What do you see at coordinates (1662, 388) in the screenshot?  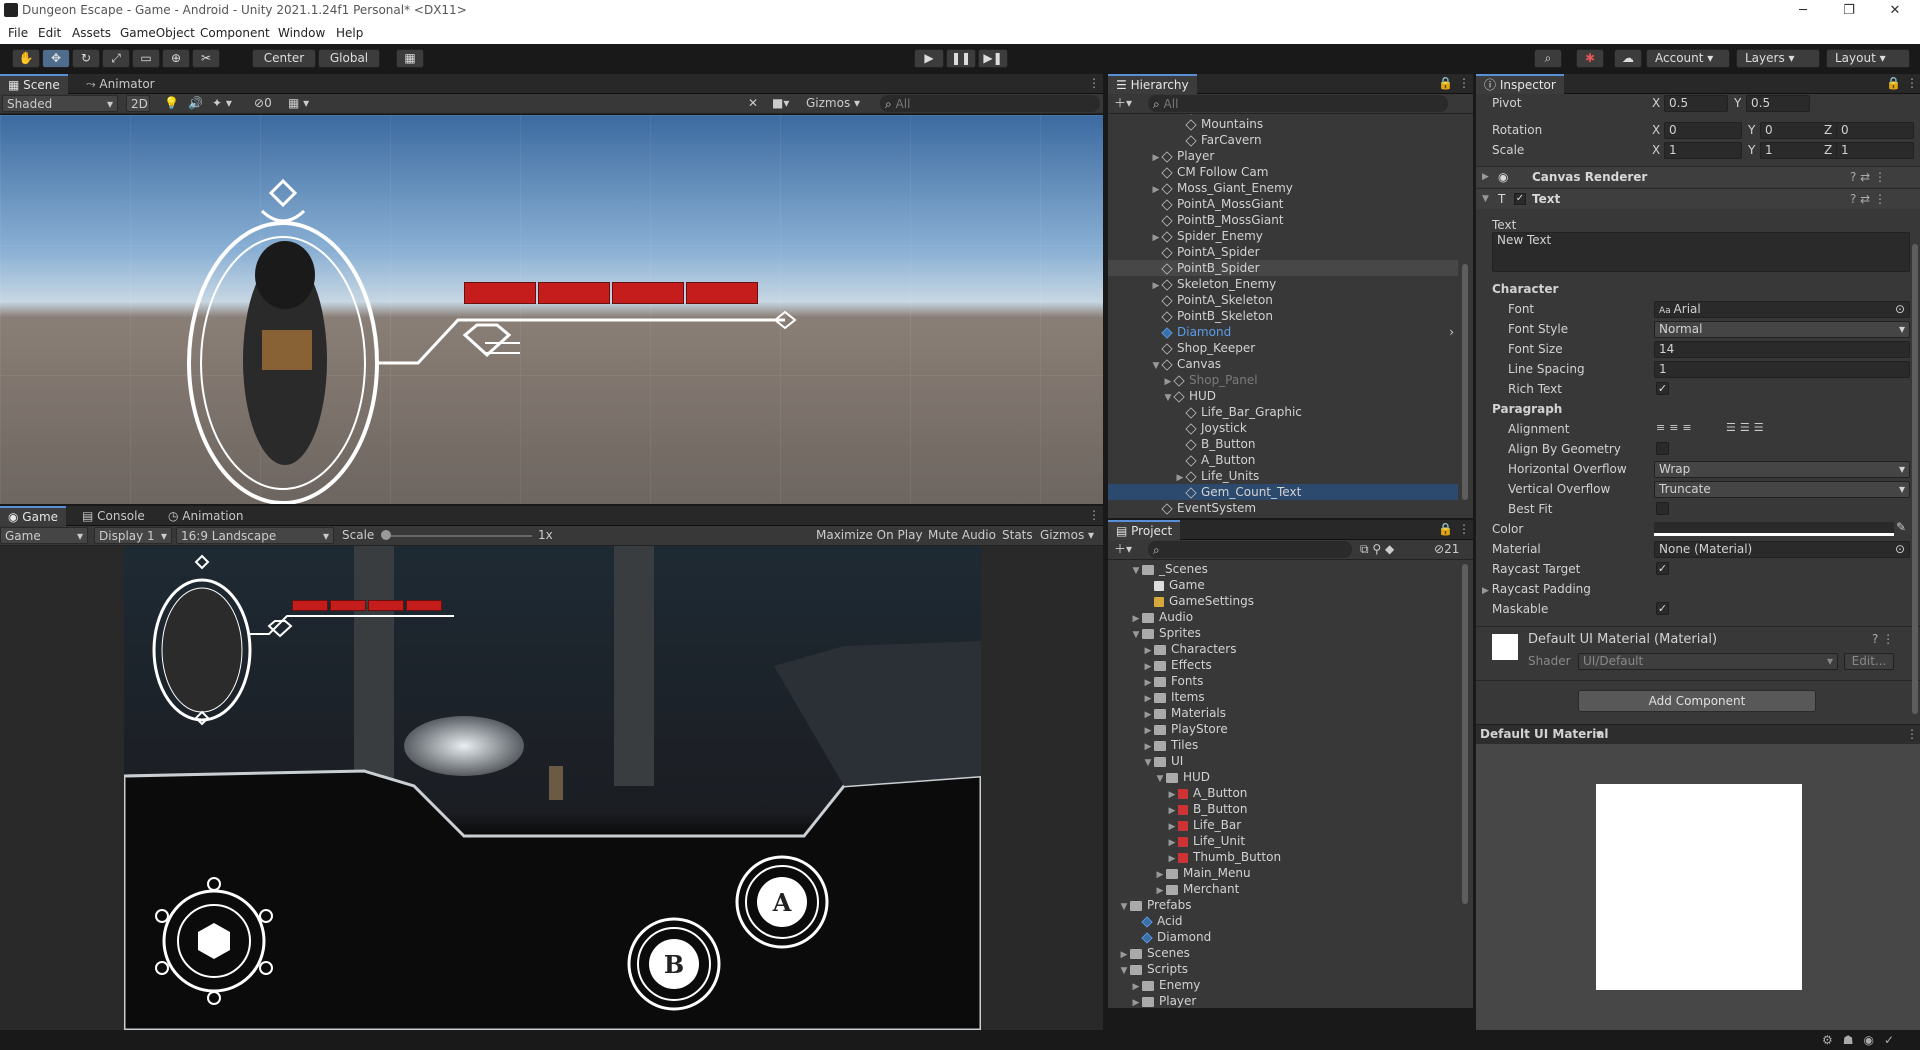 I see `rich-text-checkbox: ✓` at bounding box center [1662, 388].